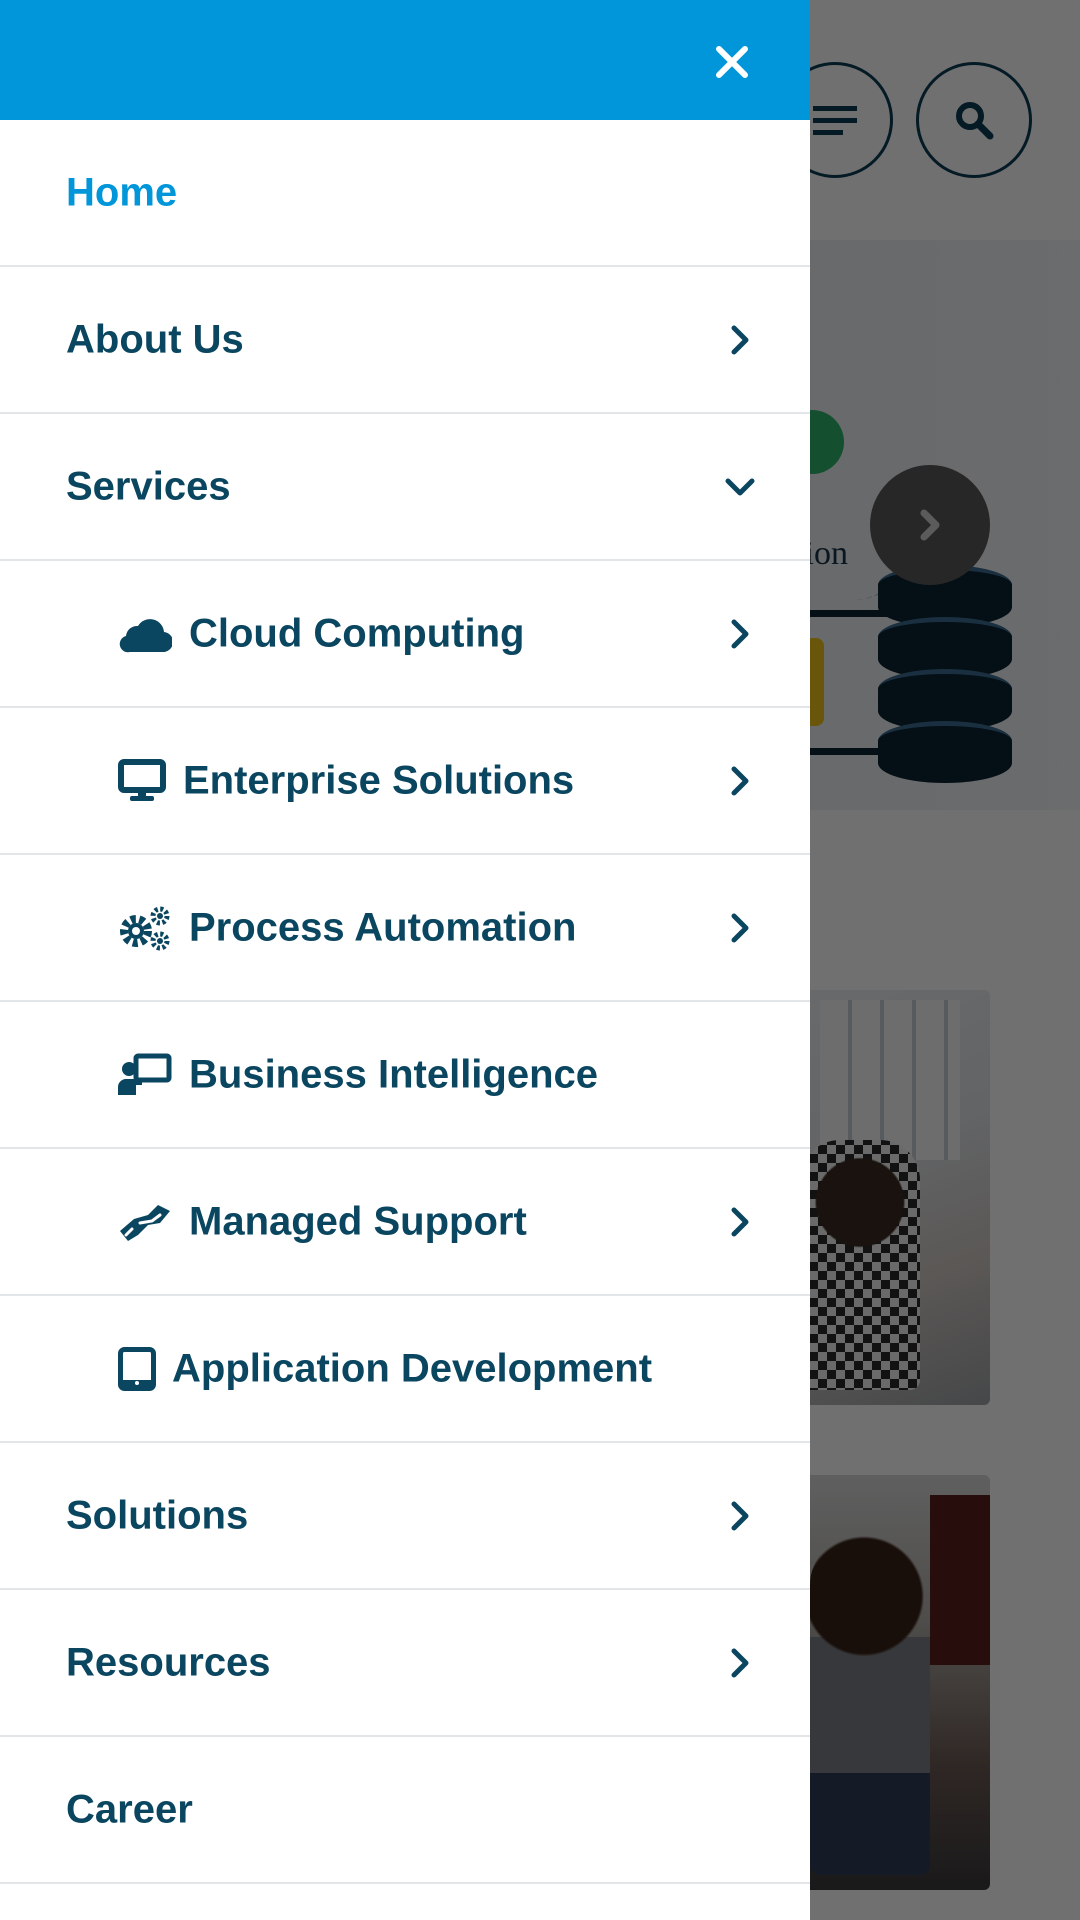 This screenshot has width=1080, height=1920. Describe the element at coordinates (358, 1221) in the screenshot. I see `menu-item-label: Managed Support` at that location.